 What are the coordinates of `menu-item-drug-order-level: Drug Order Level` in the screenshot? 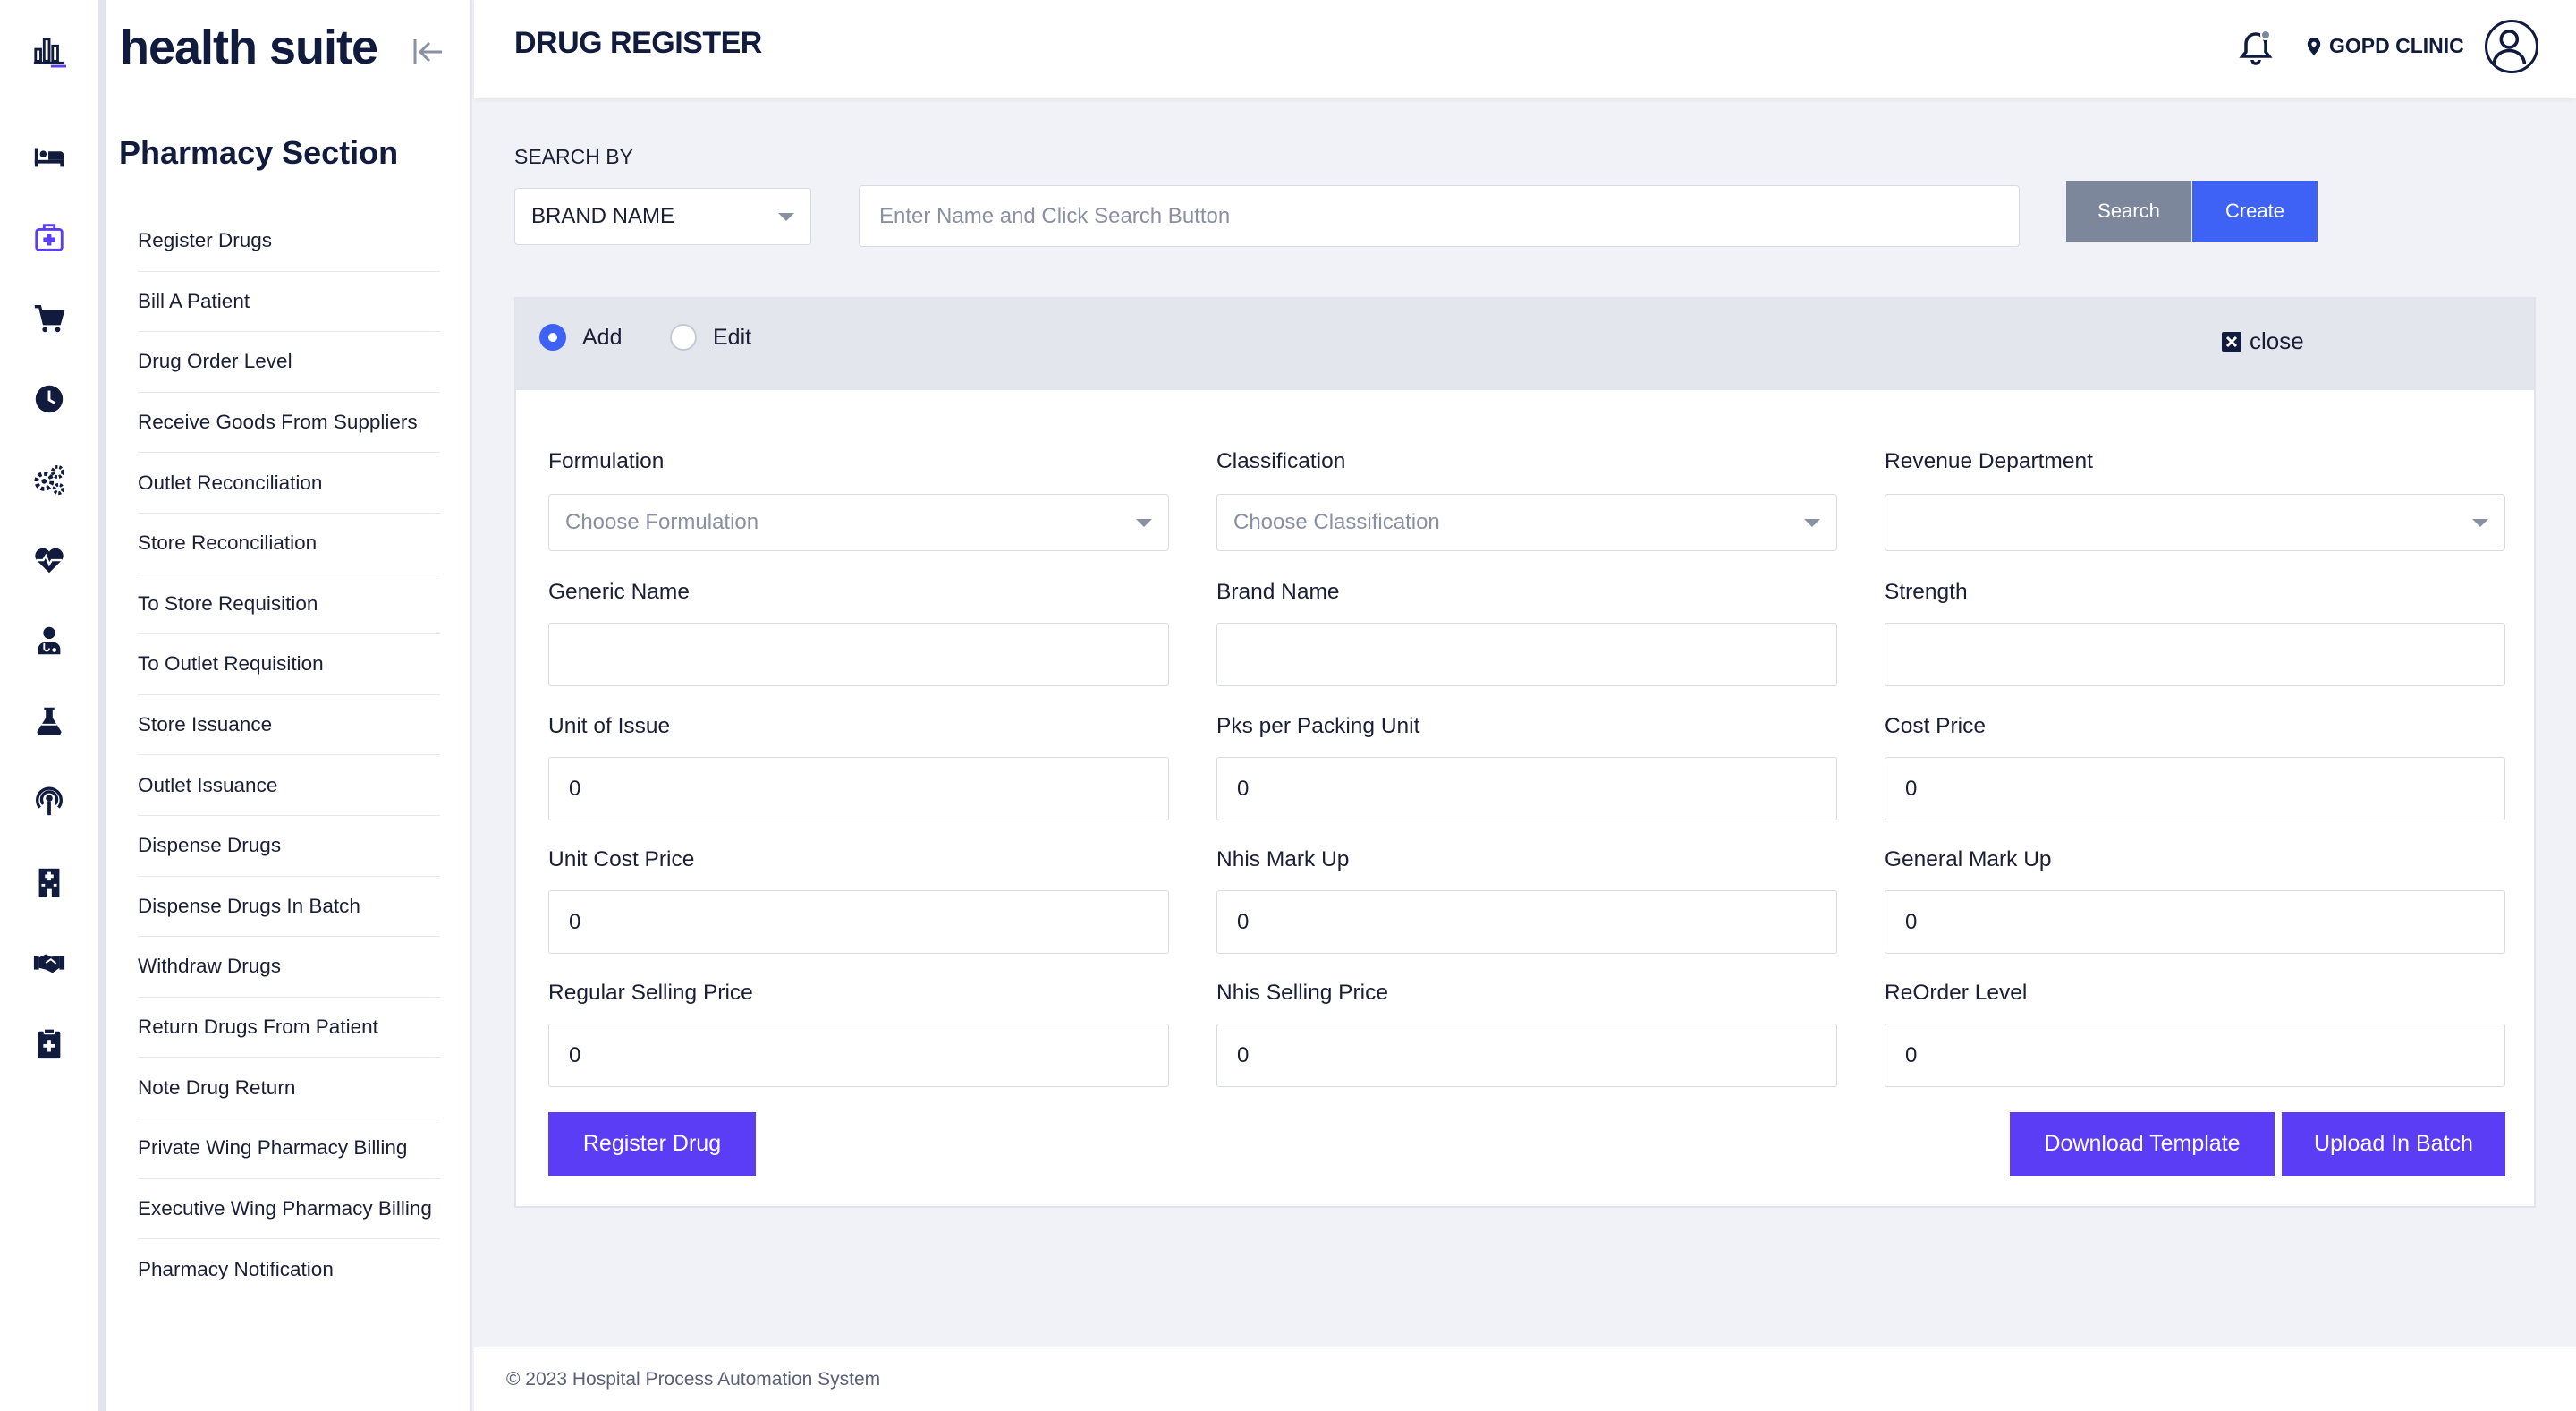 It's located at (289, 363).